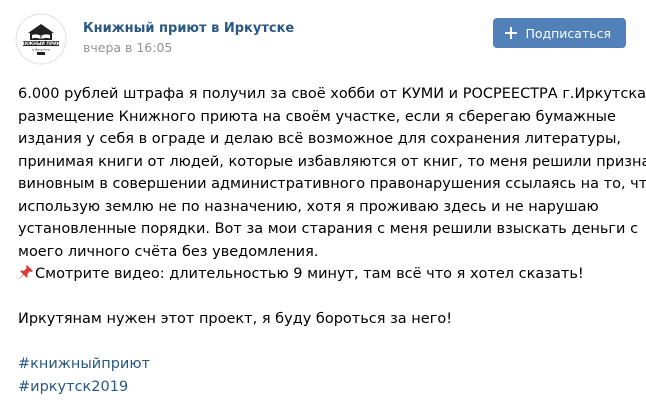 The width and height of the screenshot is (646, 403). I want to click on group-name-link: Книжный приют в Иркутске, so click(188, 28).